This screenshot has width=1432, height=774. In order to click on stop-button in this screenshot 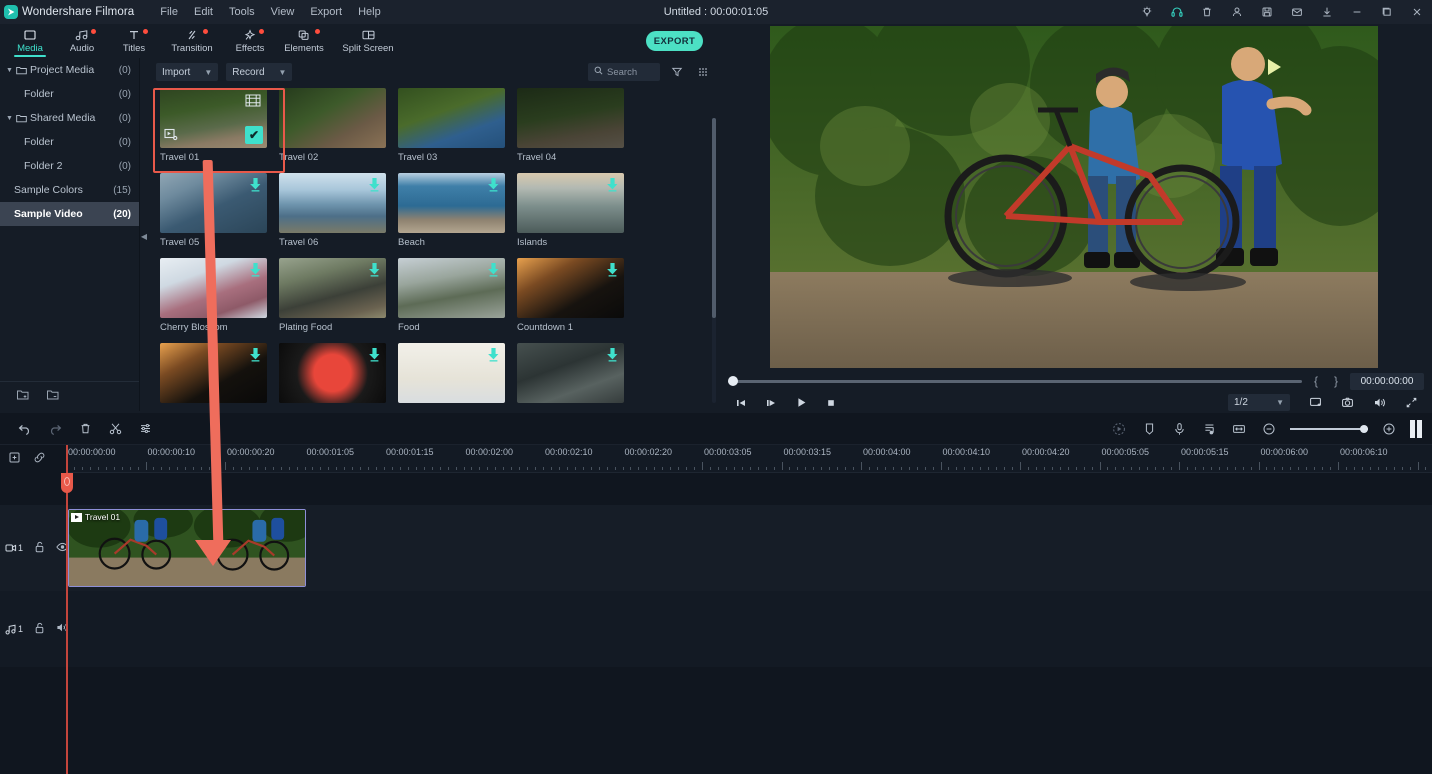, I will do `click(831, 402)`.